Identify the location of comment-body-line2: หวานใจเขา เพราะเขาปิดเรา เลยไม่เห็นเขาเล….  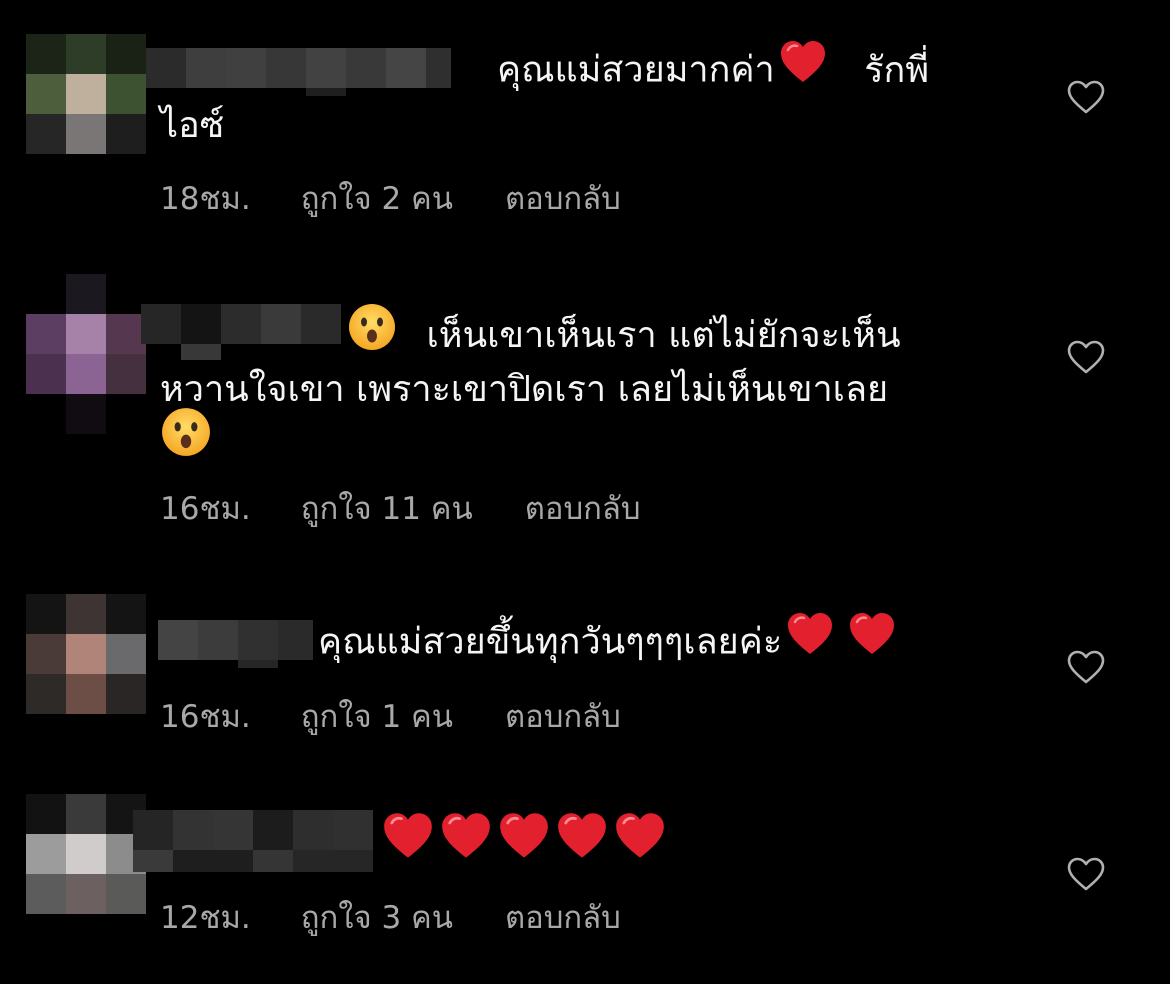
(524, 389).